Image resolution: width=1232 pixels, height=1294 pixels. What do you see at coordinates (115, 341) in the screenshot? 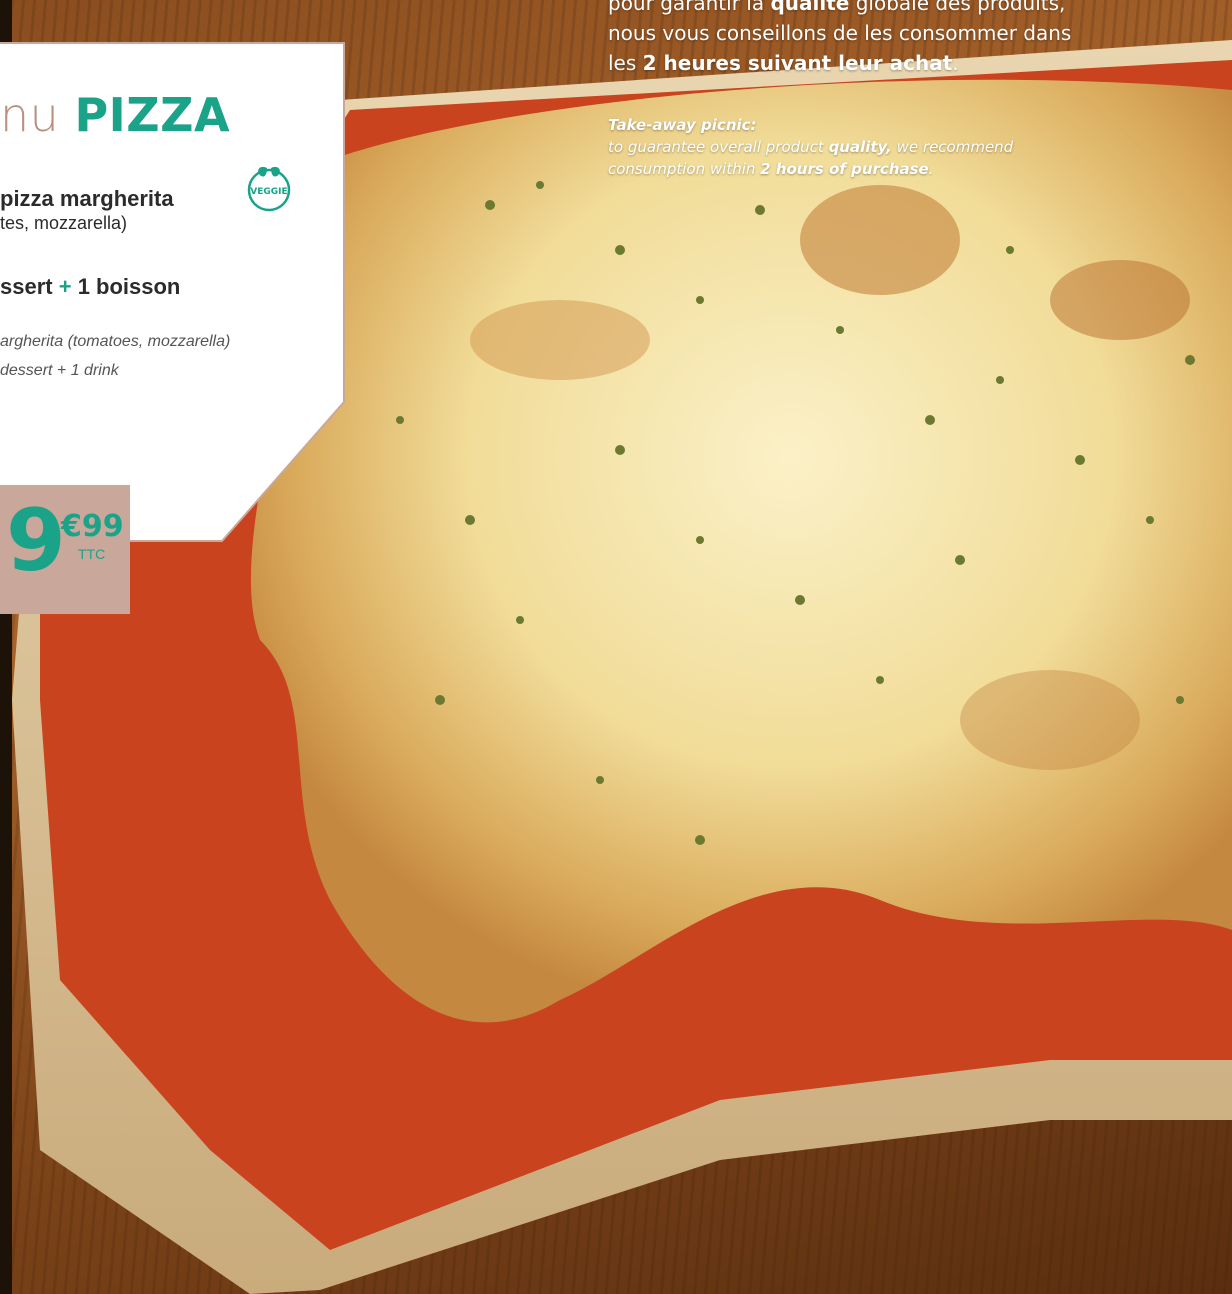
I see `menu-en-line-1: argherita (tomatoes, mozzarella)` at bounding box center [115, 341].